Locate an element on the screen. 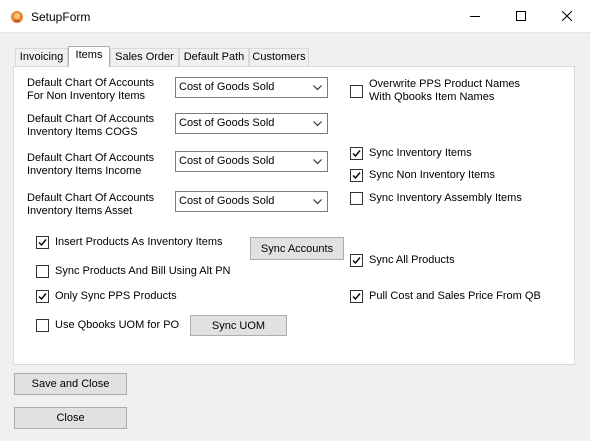 Image resolution: width=590 pixels, height=441 pixels. title-bar: SetupForm is located at coordinates (295, 16).